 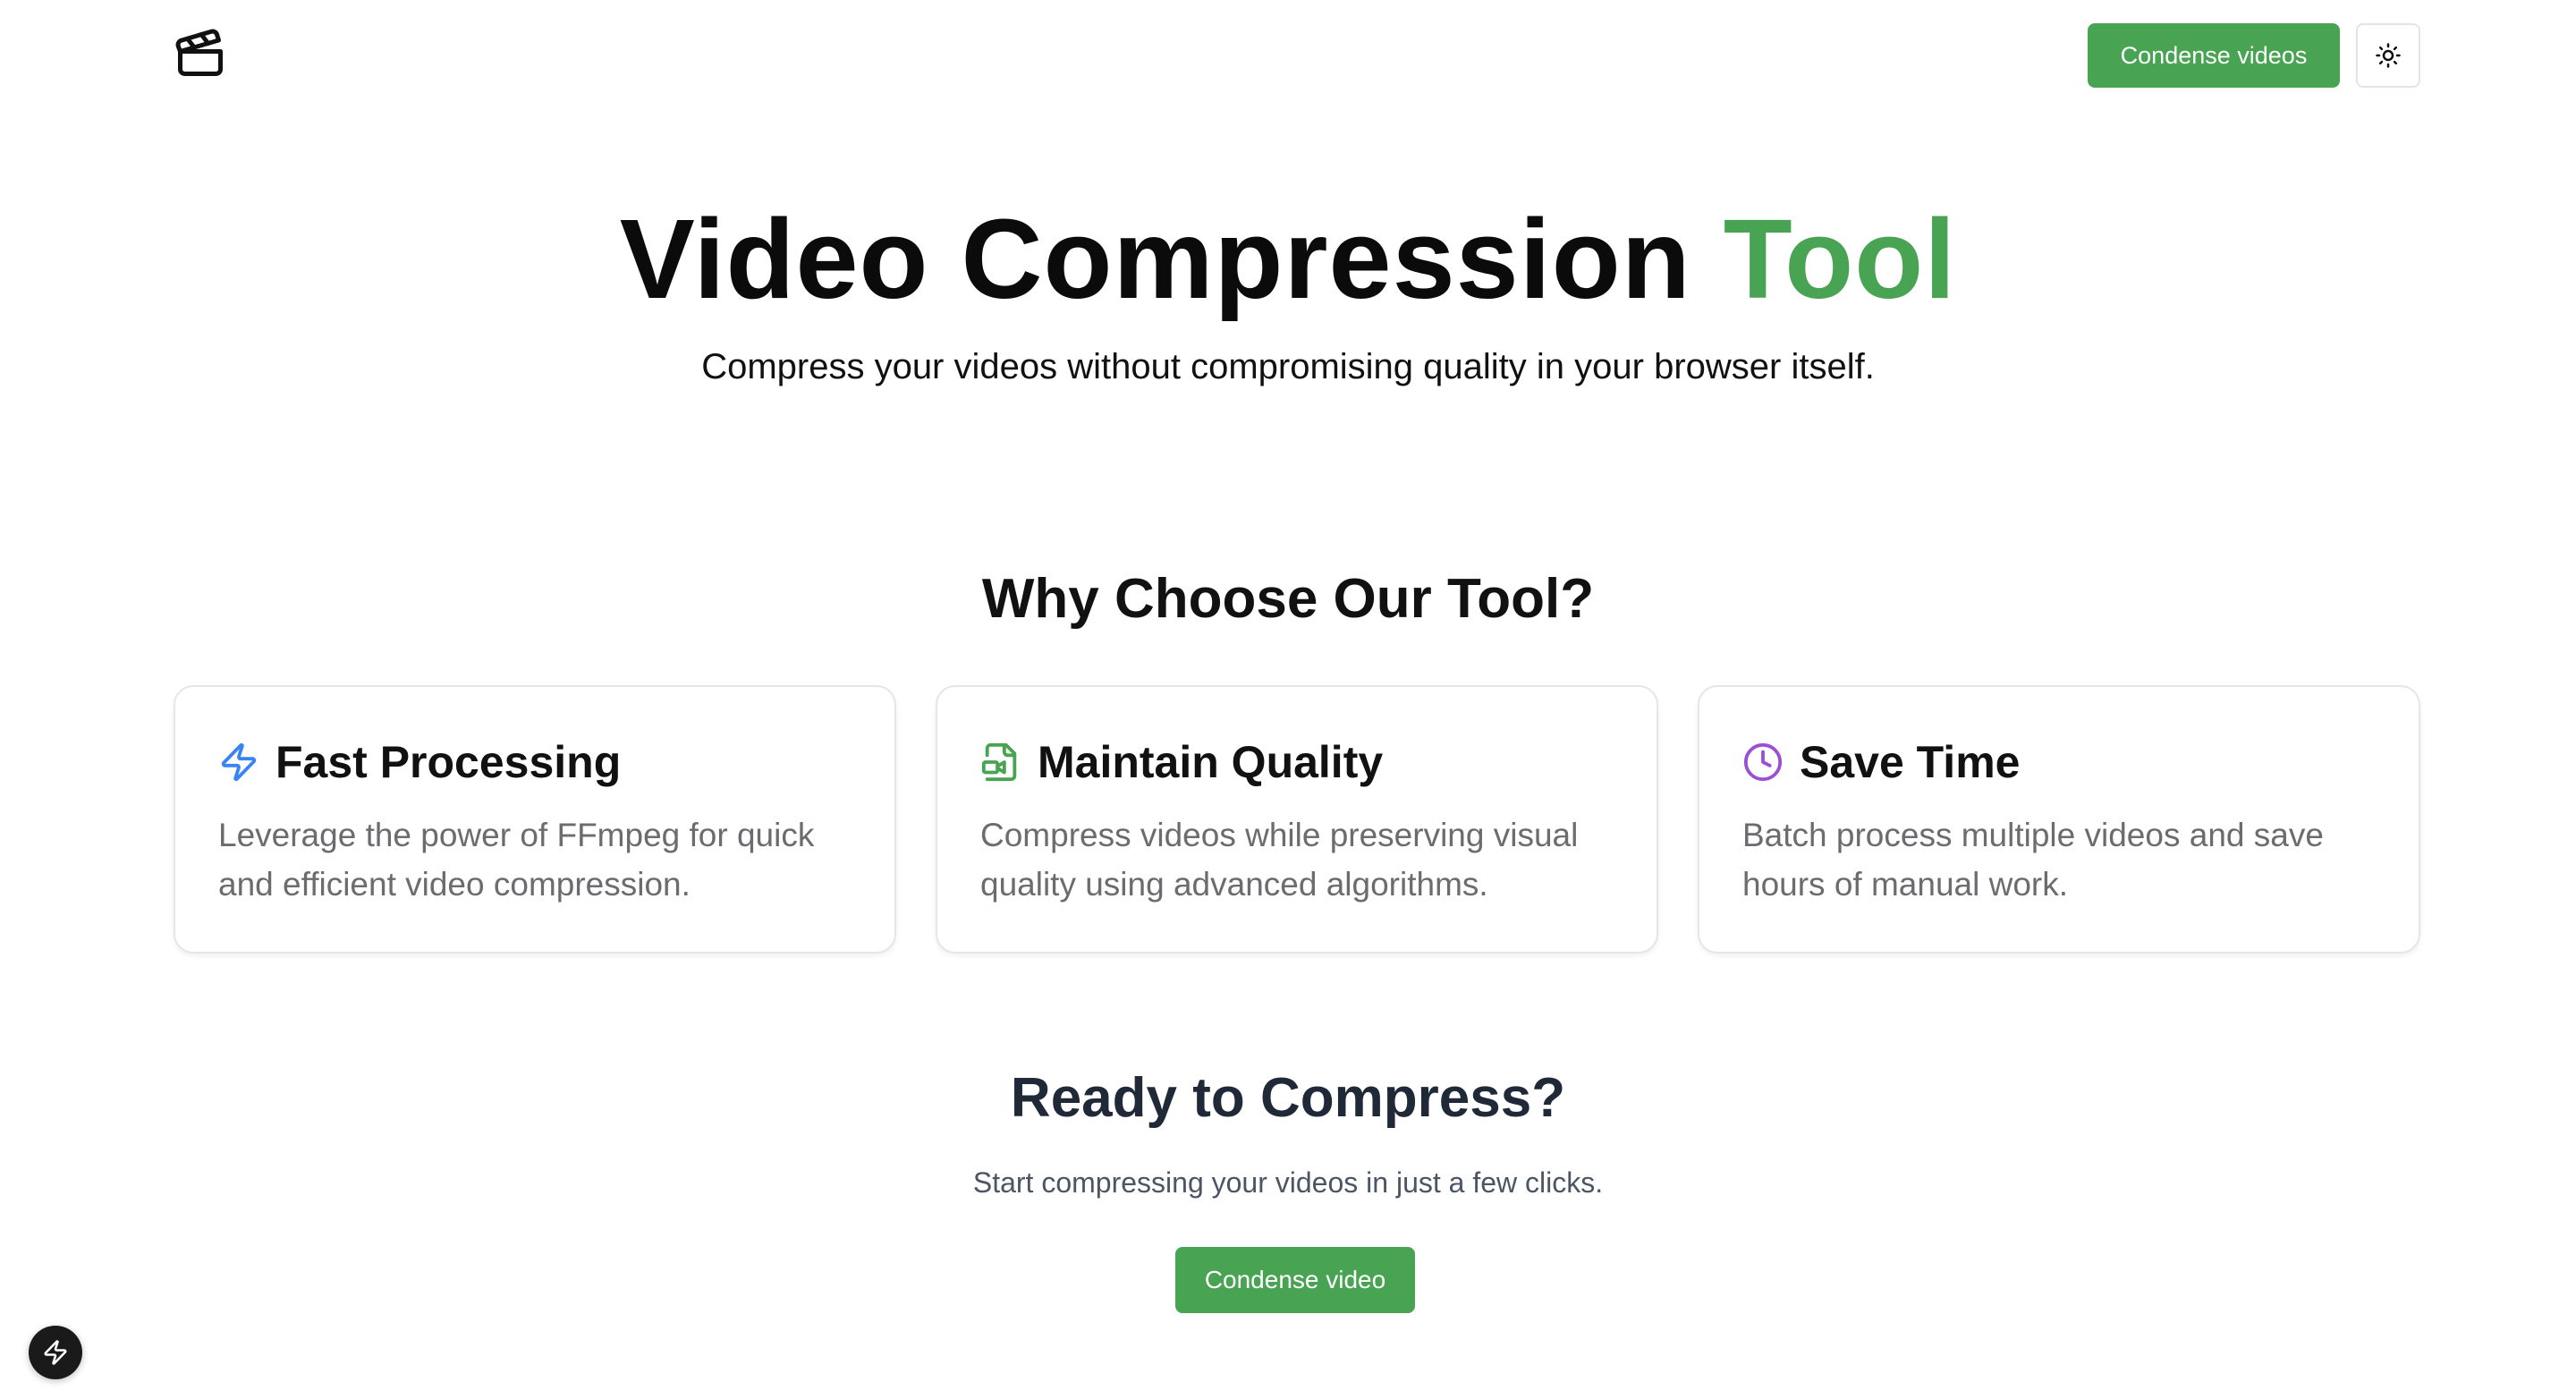 I want to click on card-header: Maintain Quality, so click(x=1181, y=762).